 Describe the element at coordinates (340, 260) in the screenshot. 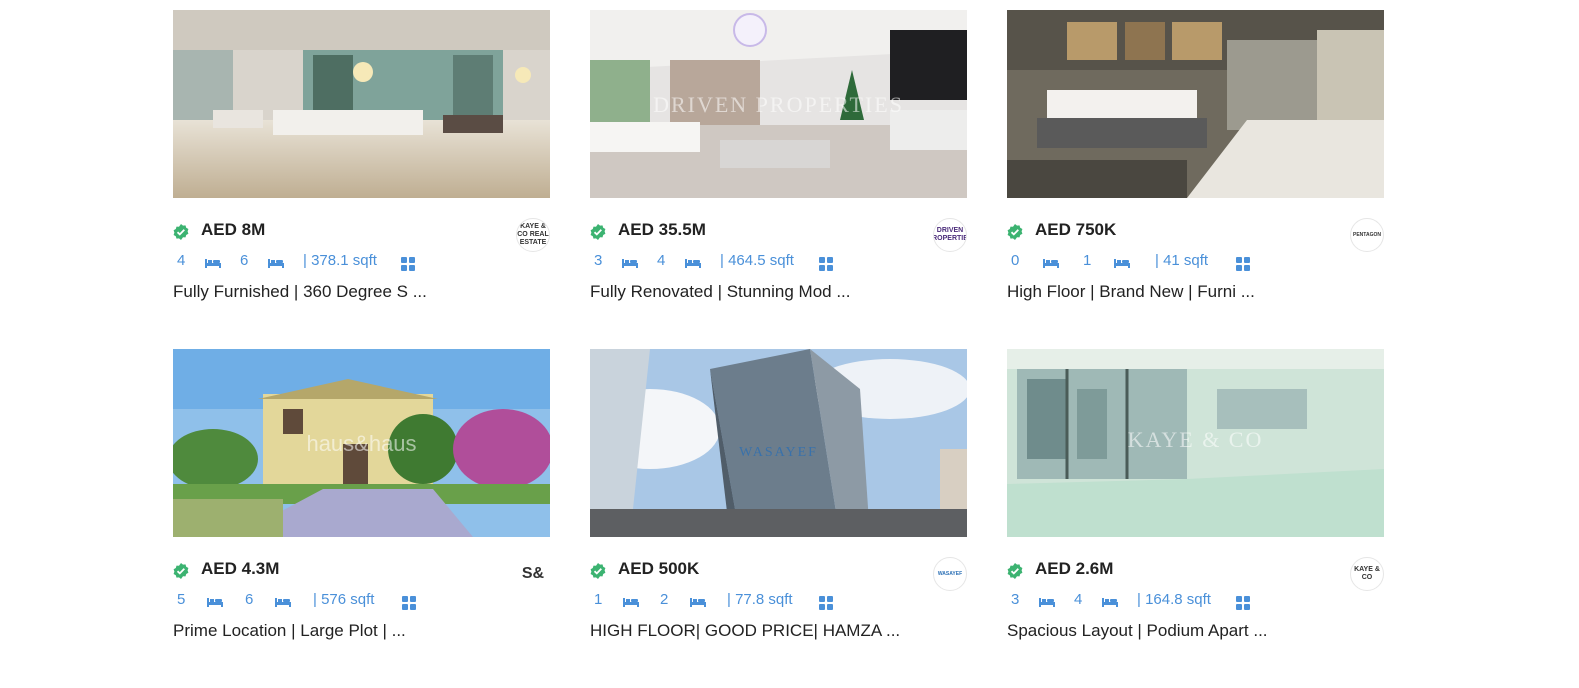

I see `area-size: | 378.1 sqft` at that location.